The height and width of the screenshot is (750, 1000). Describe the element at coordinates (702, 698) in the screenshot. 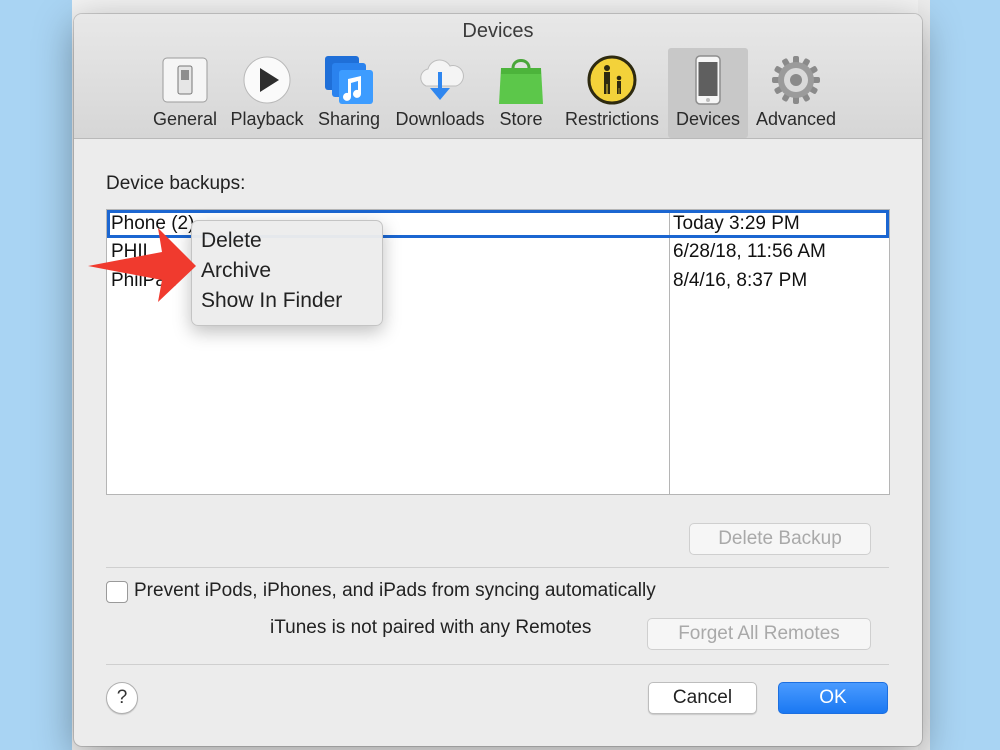

I see `cancel-button: Cancel` at that location.